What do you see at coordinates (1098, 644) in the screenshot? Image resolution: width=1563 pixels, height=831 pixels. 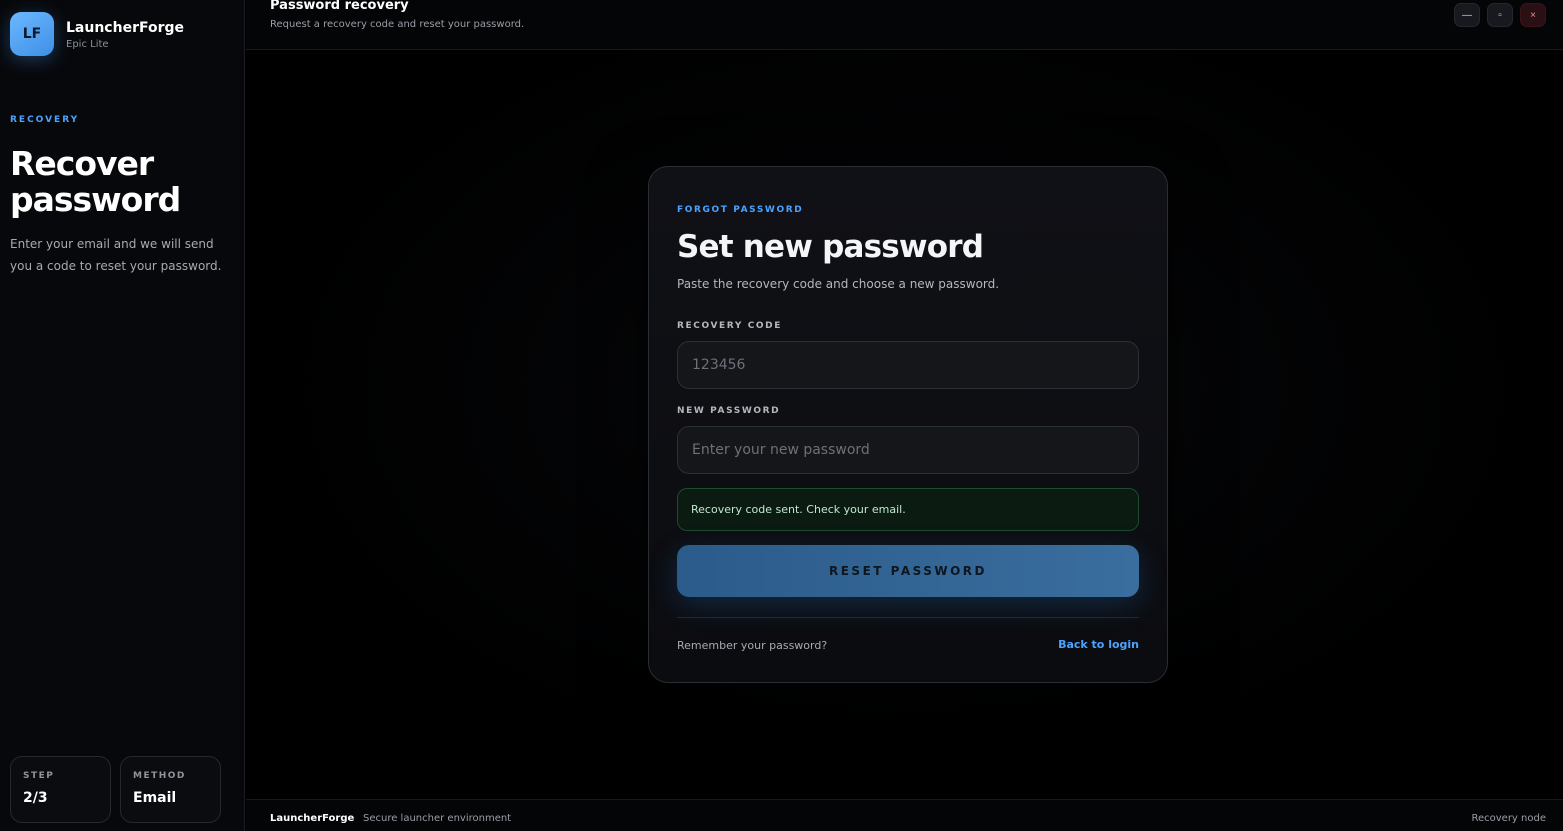 I see `back-to-login-link: Back to login` at bounding box center [1098, 644].